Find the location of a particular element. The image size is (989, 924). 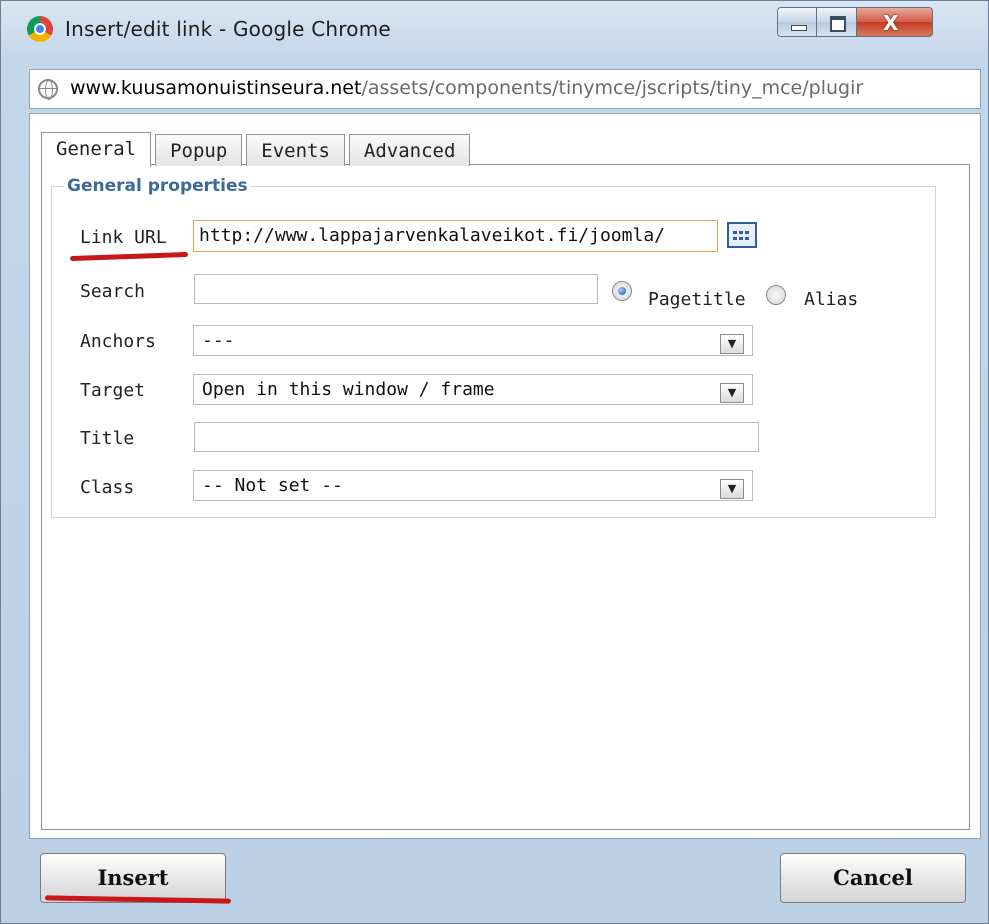

window-title: Insert/edit link - Google Chrome is located at coordinates (228, 29).